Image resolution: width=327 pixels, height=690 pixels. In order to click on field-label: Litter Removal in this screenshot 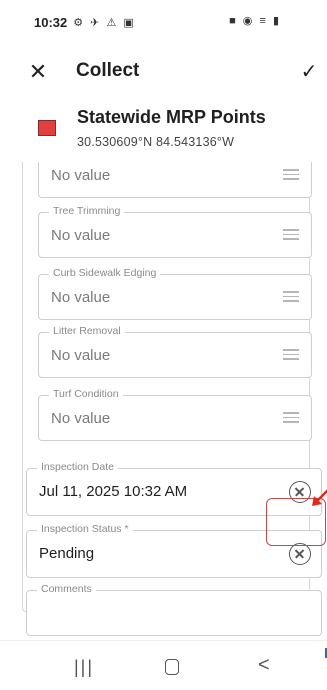, I will do `click(87, 331)`.